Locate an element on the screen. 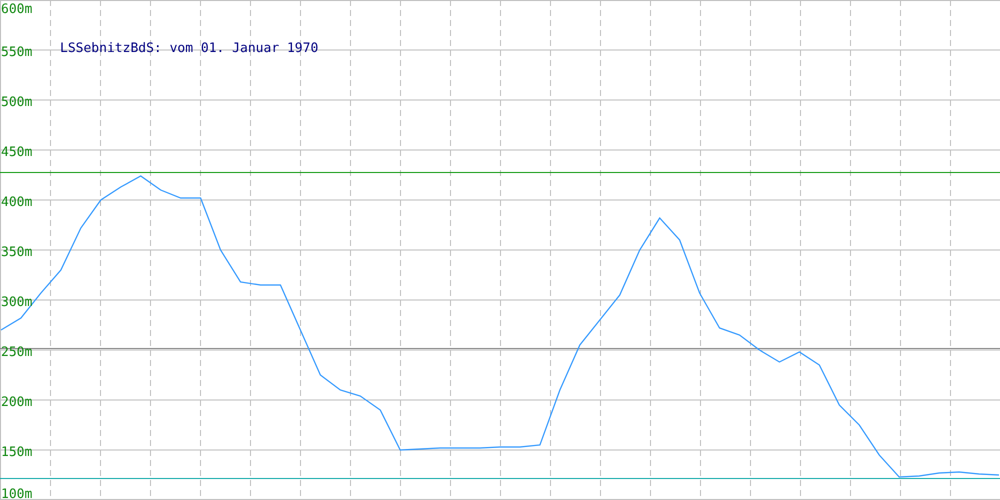  axis-label: 550m is located at coordinates (16, 52).